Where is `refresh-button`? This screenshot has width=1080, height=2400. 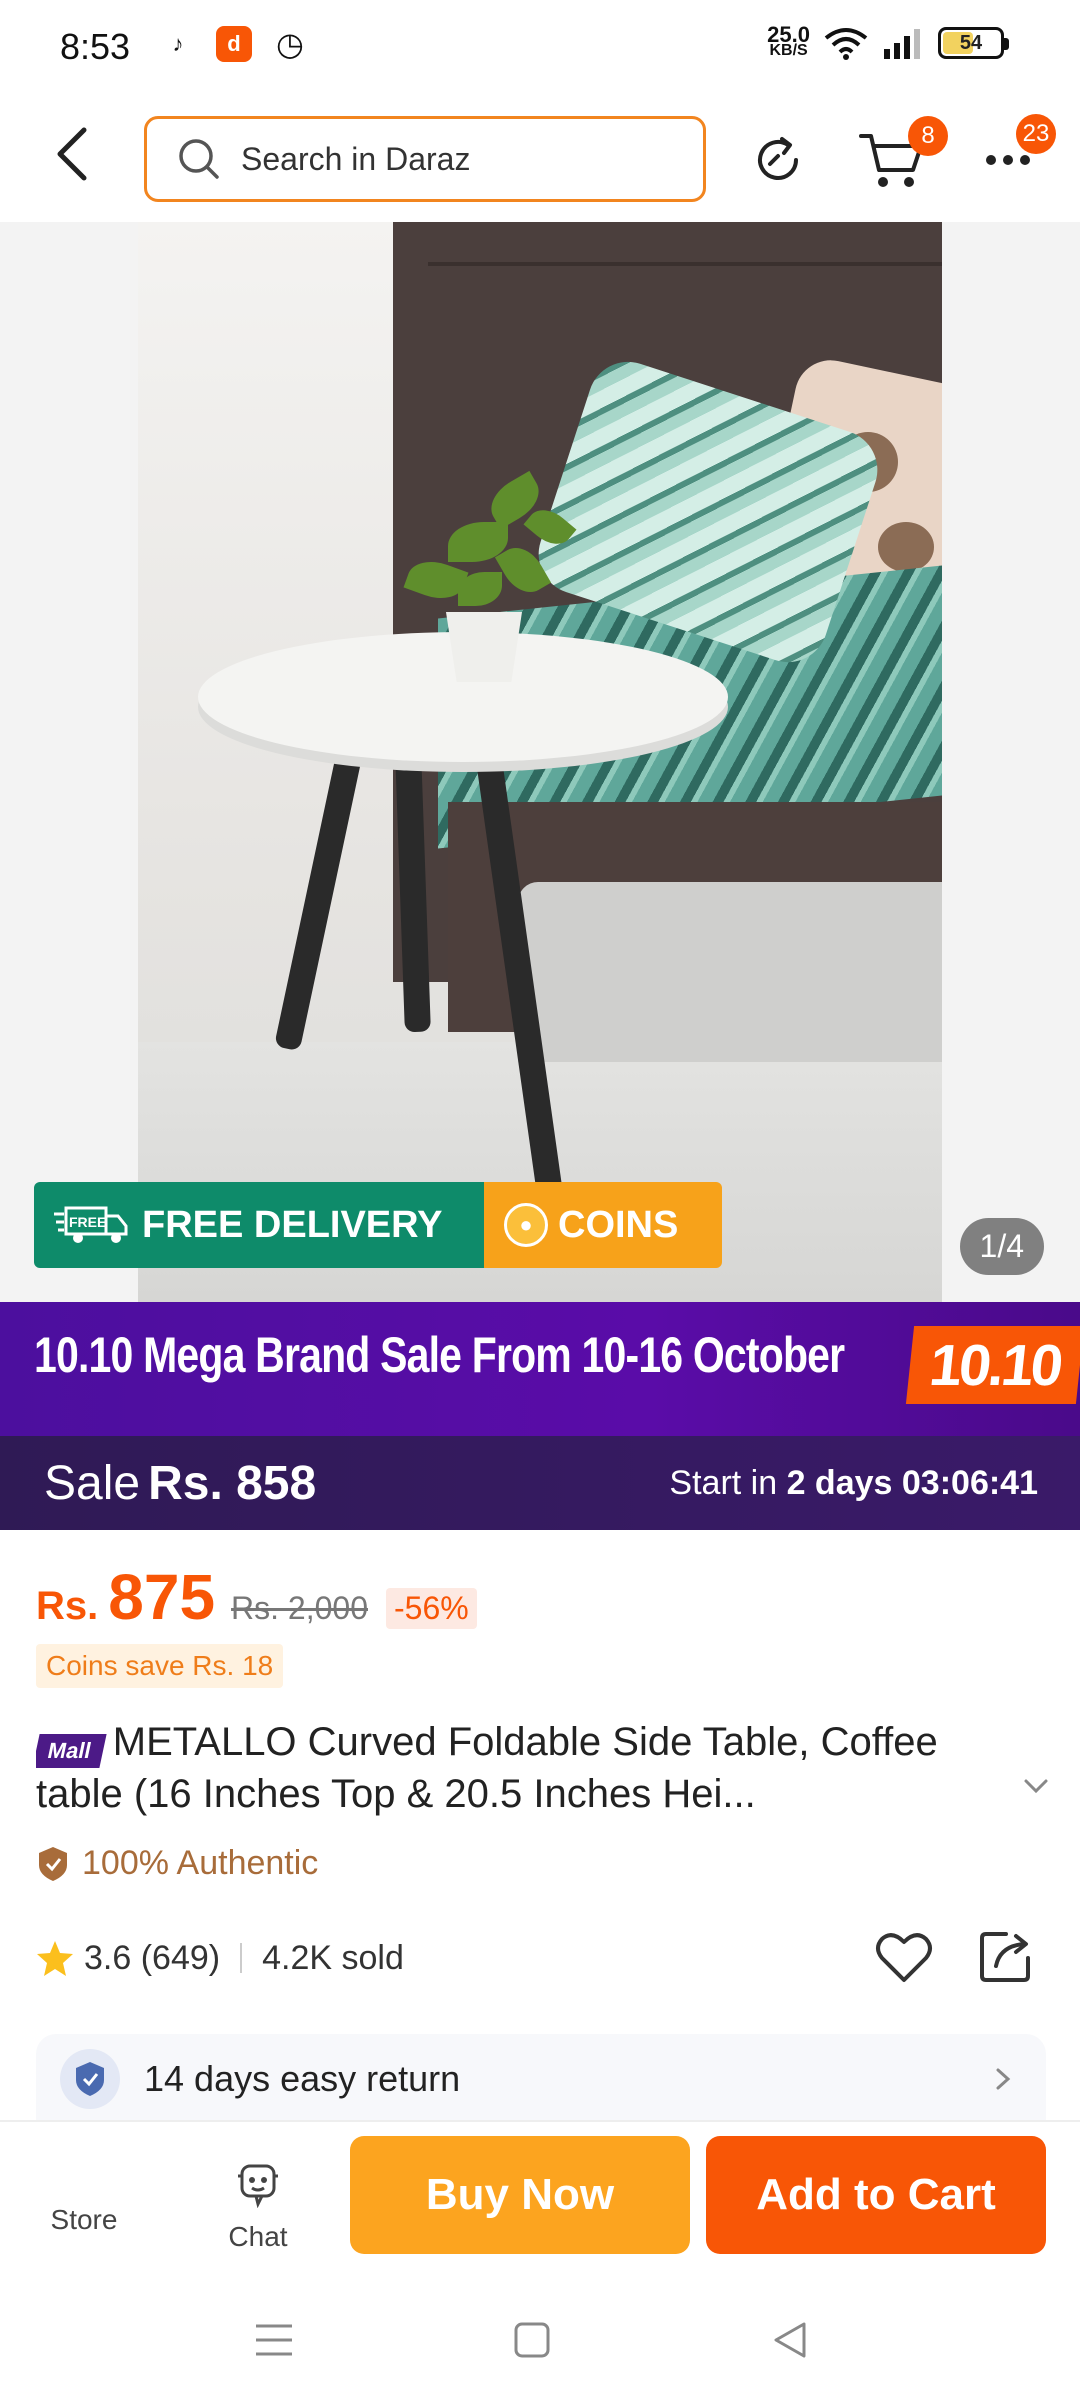 refresh-button is located at coordinates (778, 160).